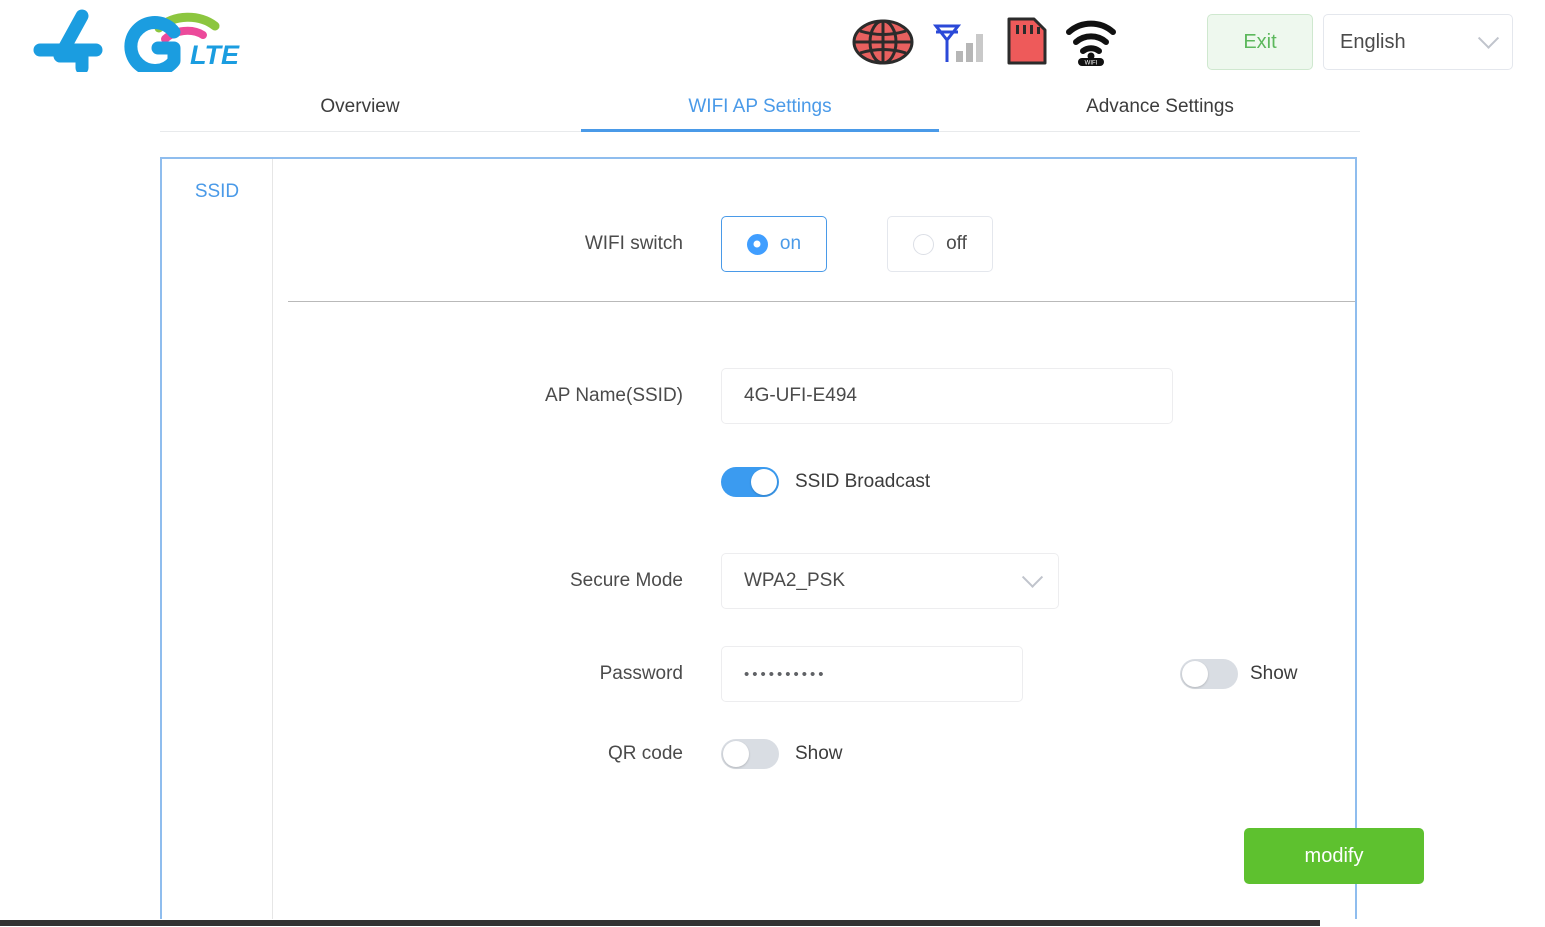 The width and height of the screenshot is (1545, 927). I want to click on wifi-switch-row: WIFI switch on off, so click(814, 244).